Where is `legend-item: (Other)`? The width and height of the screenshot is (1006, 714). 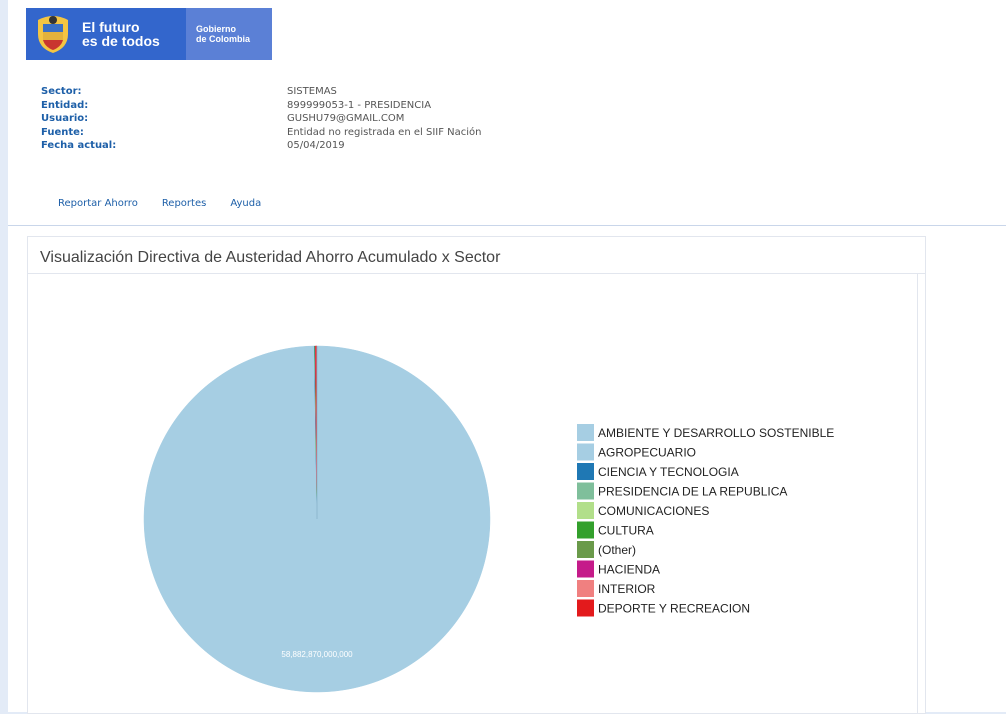
legend-item: (Other) is located at coordinates (606, 549).